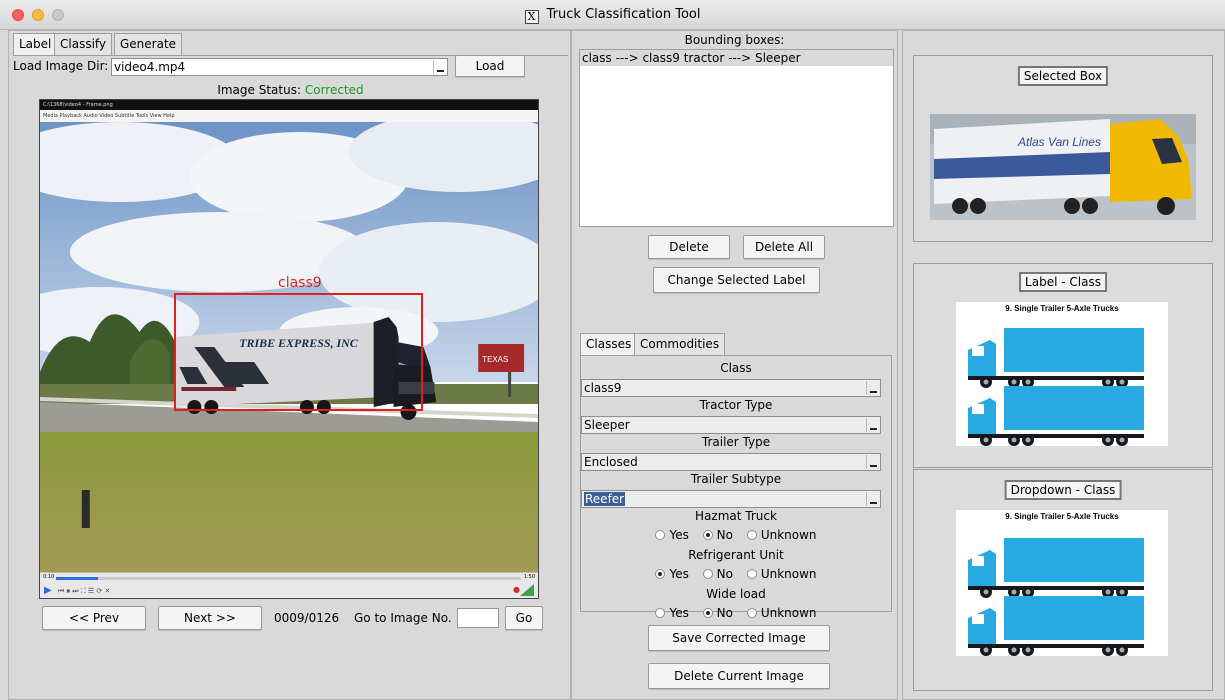  What do you see at coordinates (94, 618) in the screenshot?
I see `prev-button: << Prev` at bounding box center [94, 618].